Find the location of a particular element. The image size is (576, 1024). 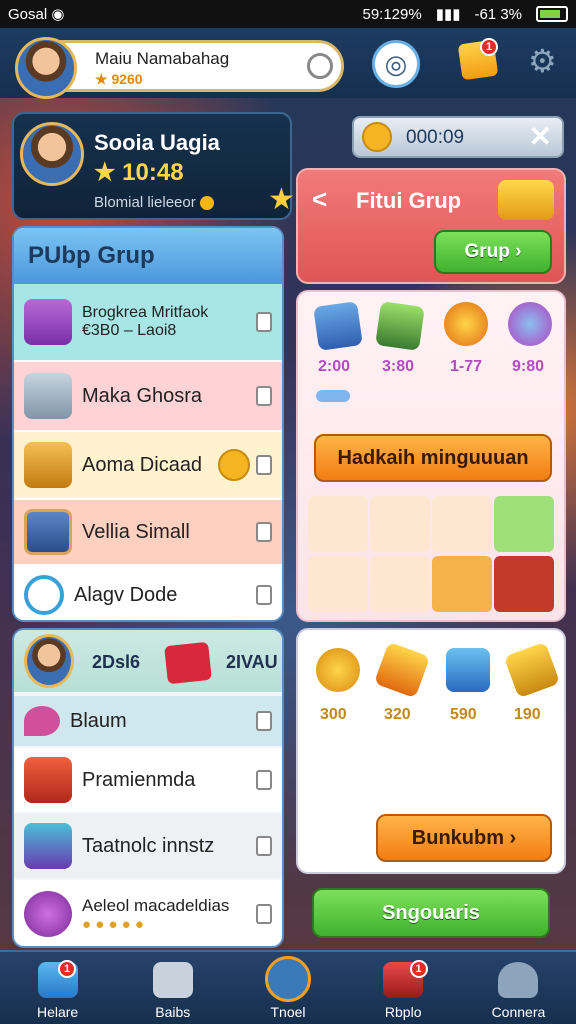

list-item-label: Taatnolc innstz is located at coordinates (148, 845).